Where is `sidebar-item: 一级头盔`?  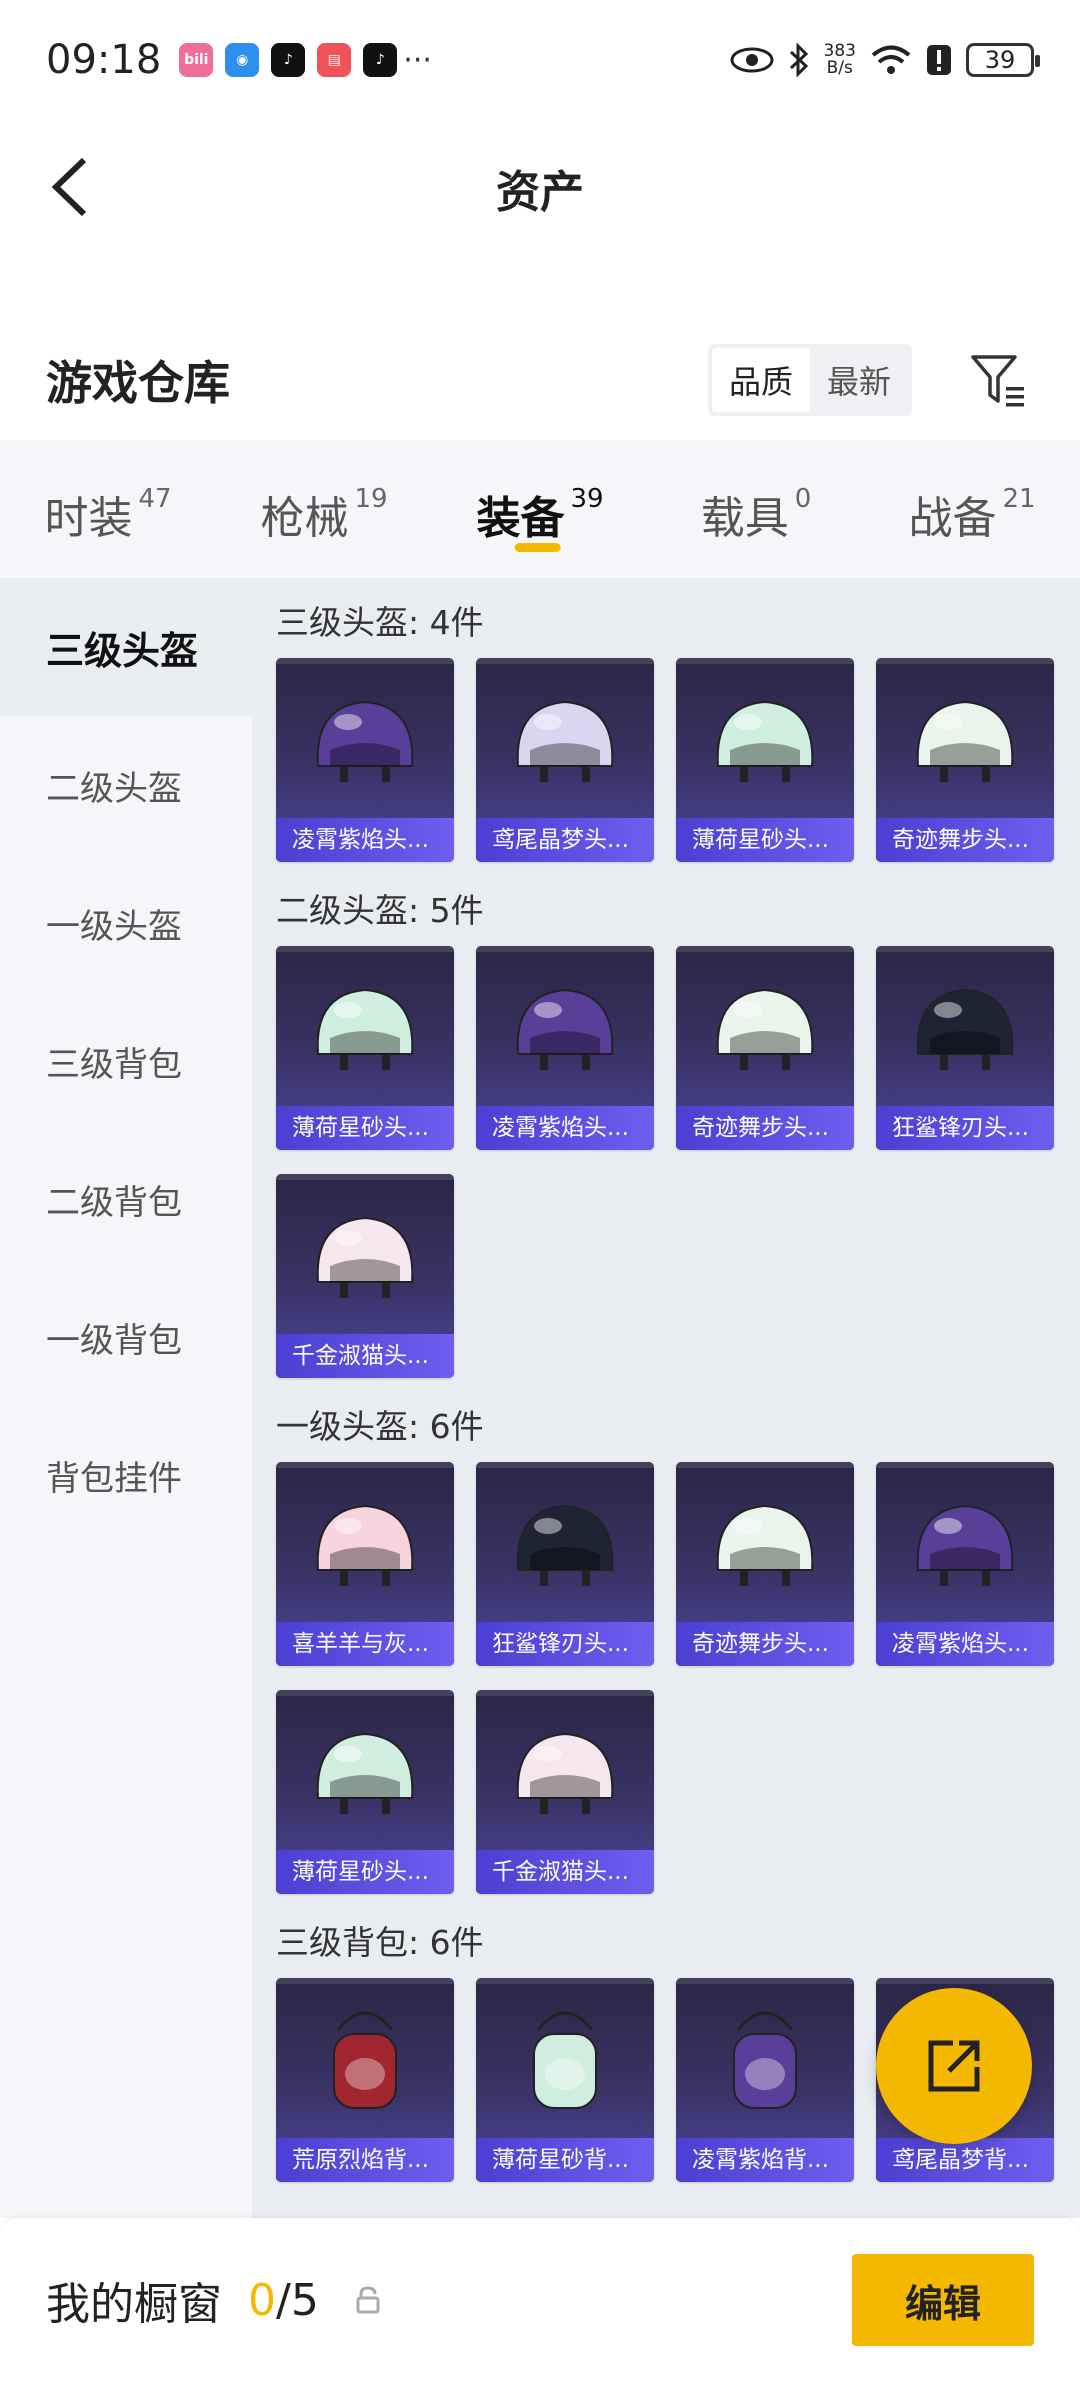 sidebar-item: 一级头盔 is located at coordinates (126, 923).